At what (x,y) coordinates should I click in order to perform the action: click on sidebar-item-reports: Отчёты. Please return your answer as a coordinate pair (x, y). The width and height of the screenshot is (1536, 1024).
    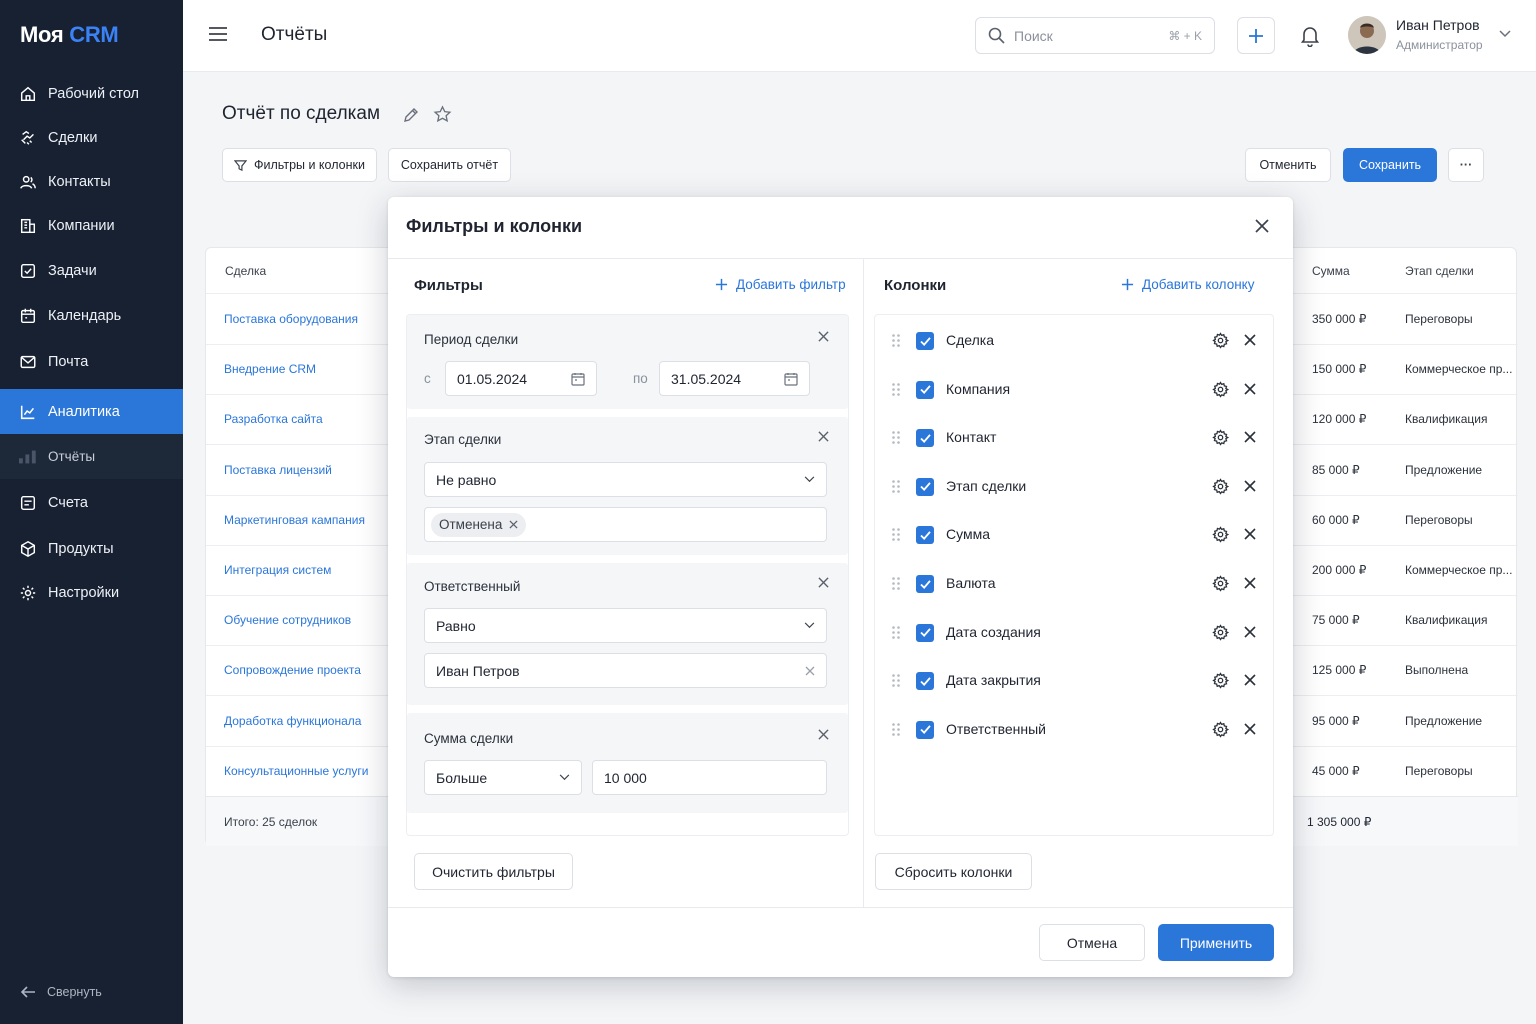
    Looking at the image, I should click on (91, 456).